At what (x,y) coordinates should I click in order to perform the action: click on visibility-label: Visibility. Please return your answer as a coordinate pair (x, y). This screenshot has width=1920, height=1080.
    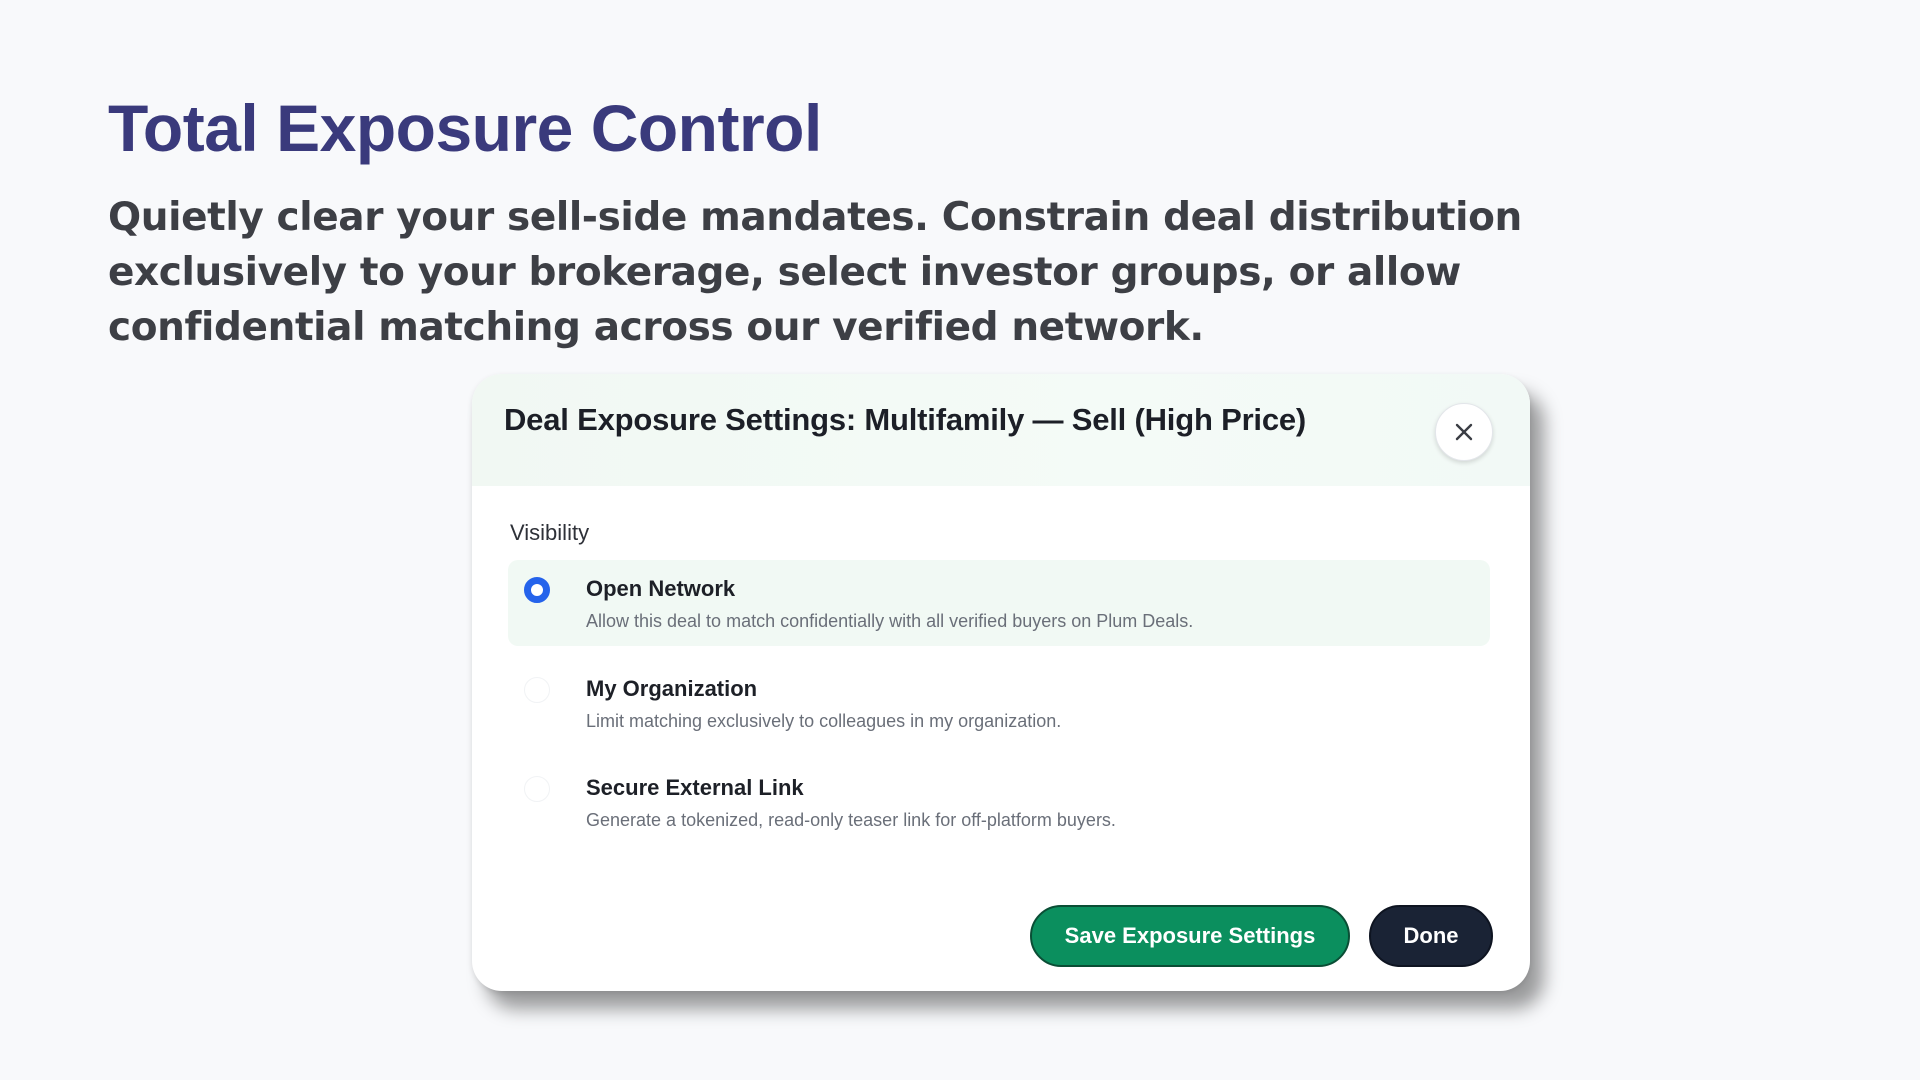
    Looking at the image, I should click on (550, 532).